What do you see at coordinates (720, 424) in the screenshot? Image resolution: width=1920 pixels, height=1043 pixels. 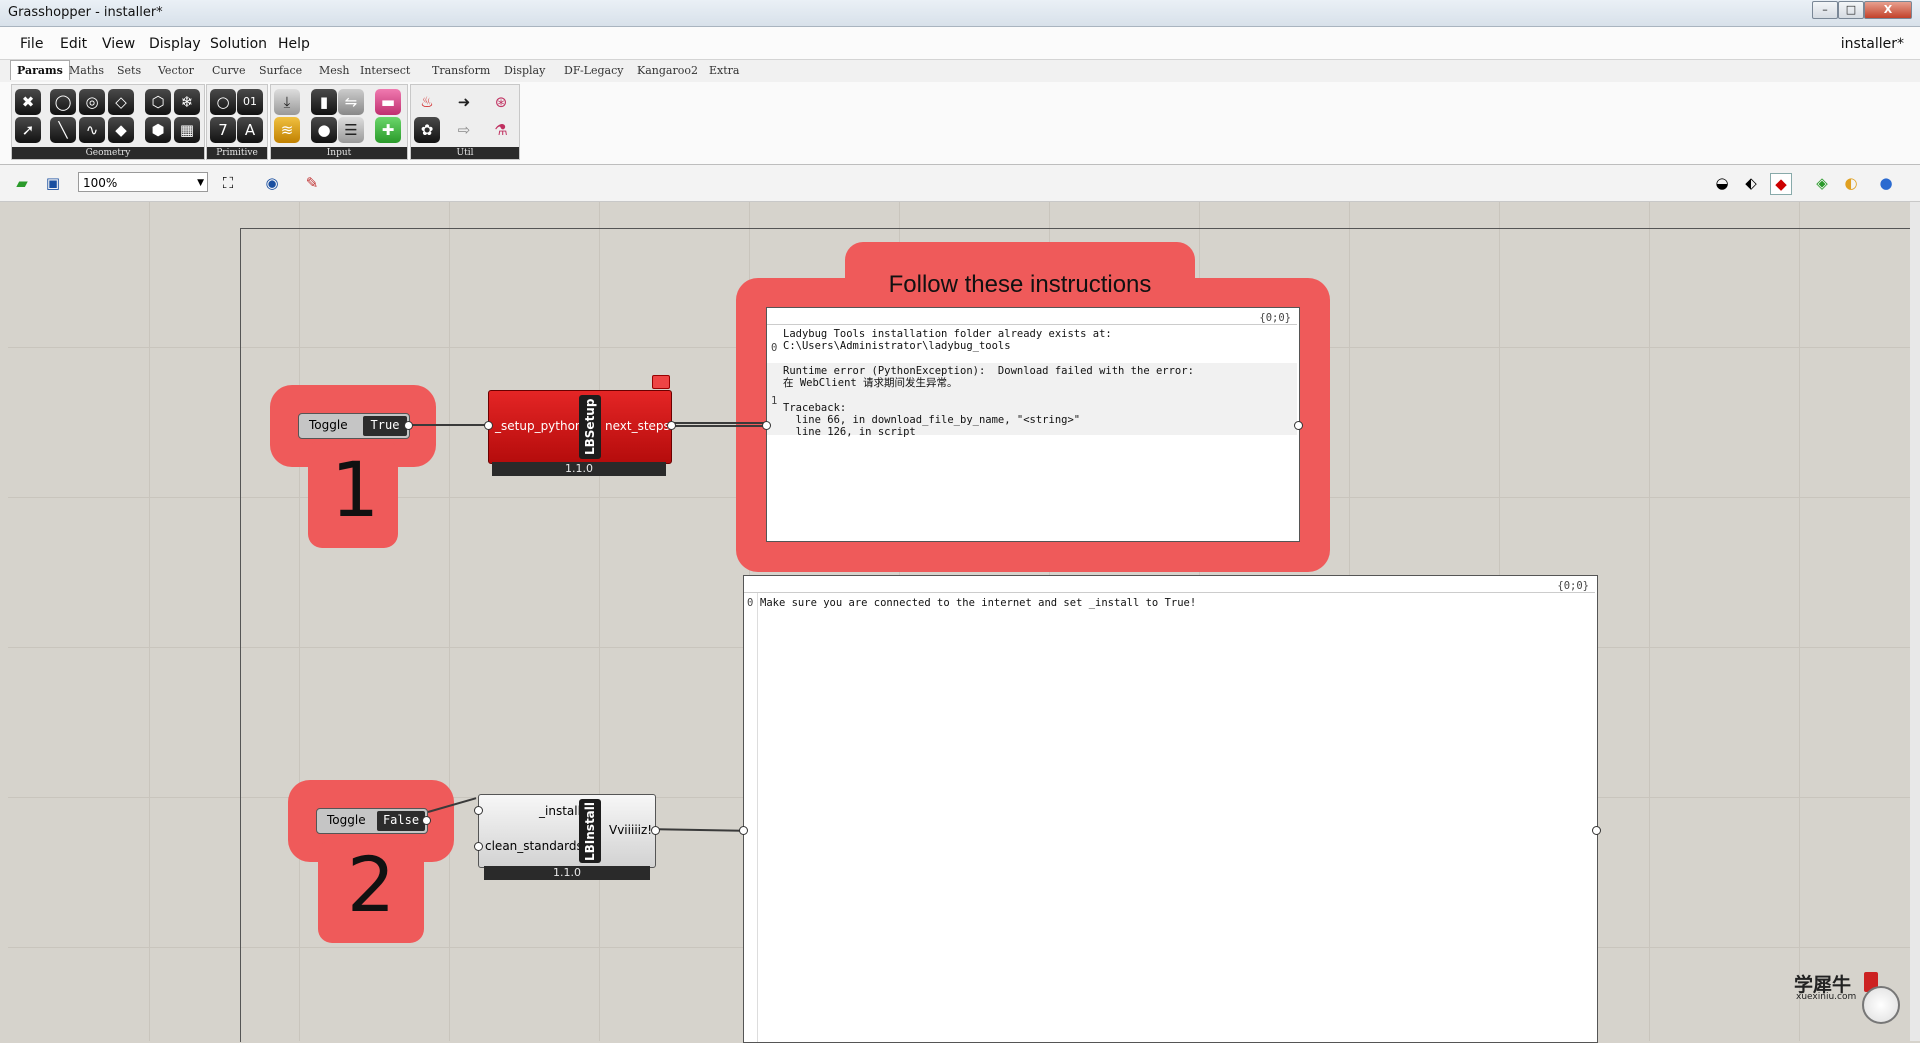 I see `wire-setup-panel` at bounding box center [720, 424].